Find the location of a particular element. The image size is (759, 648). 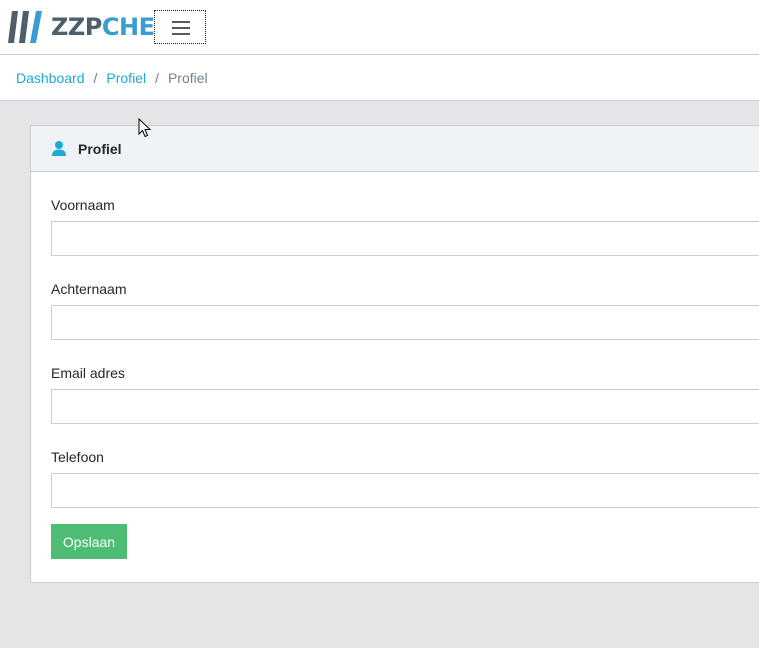

top-navbar: ZZPCHEF is located at coordinates (379, 27).